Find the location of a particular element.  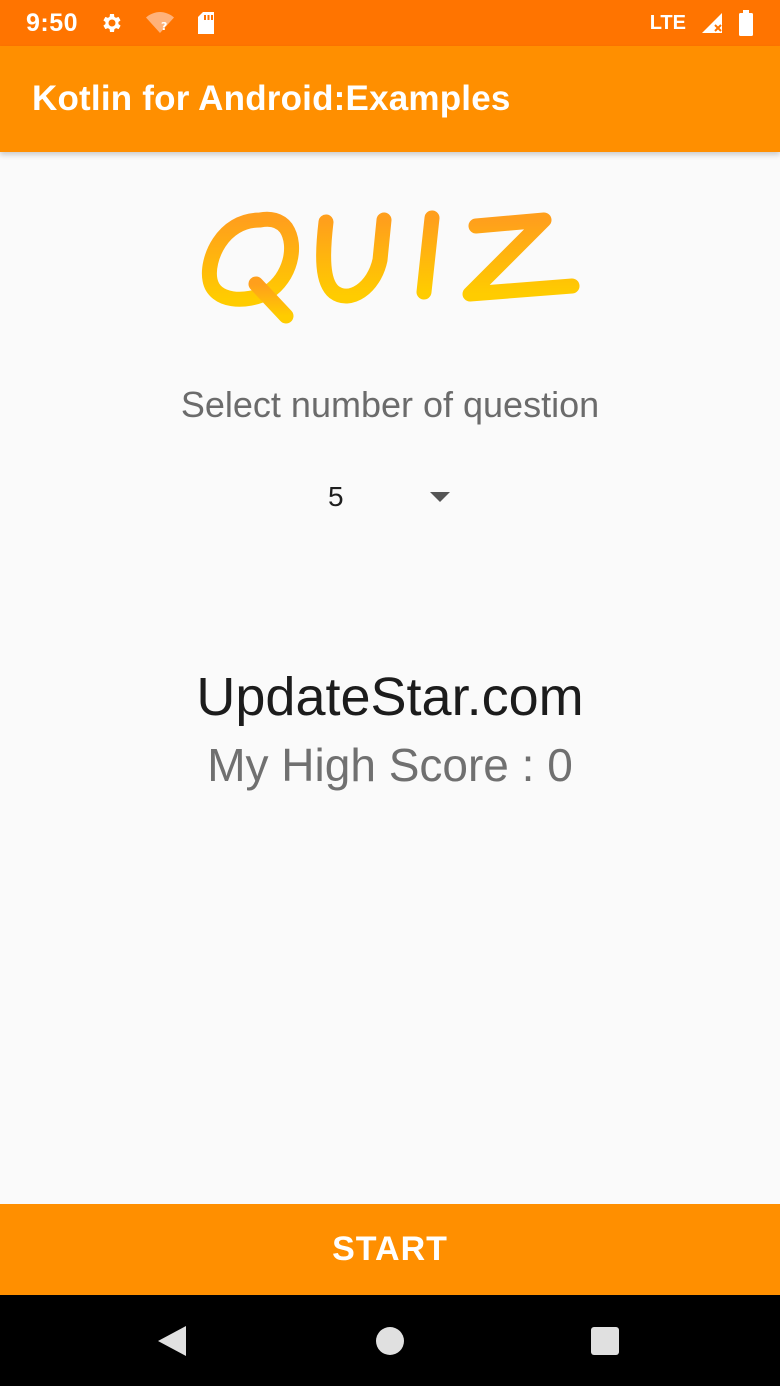

app-title: Kotlin for Android:Examples is located at coordinates (271, 98).